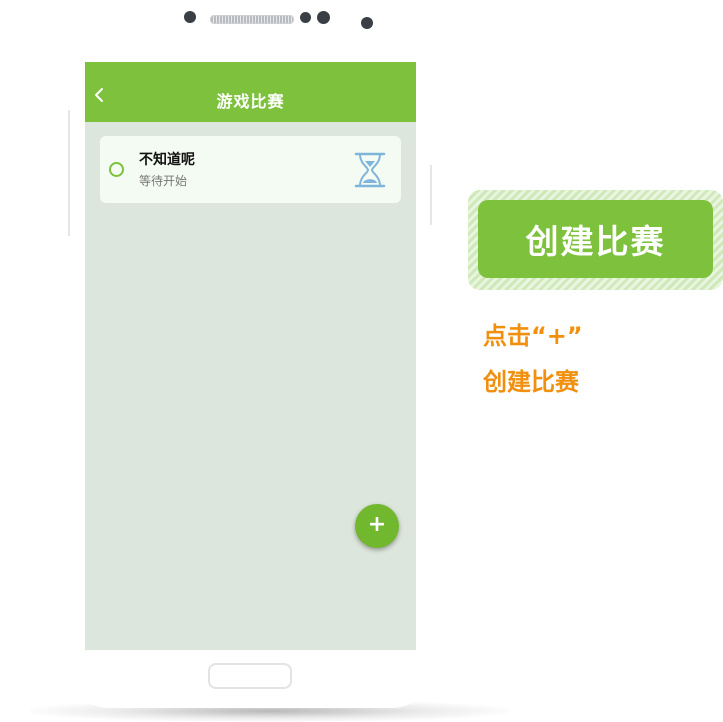  Describe the element at coordinates (305, 17) in the screenshot. I see `proximity-sensor` at that location.